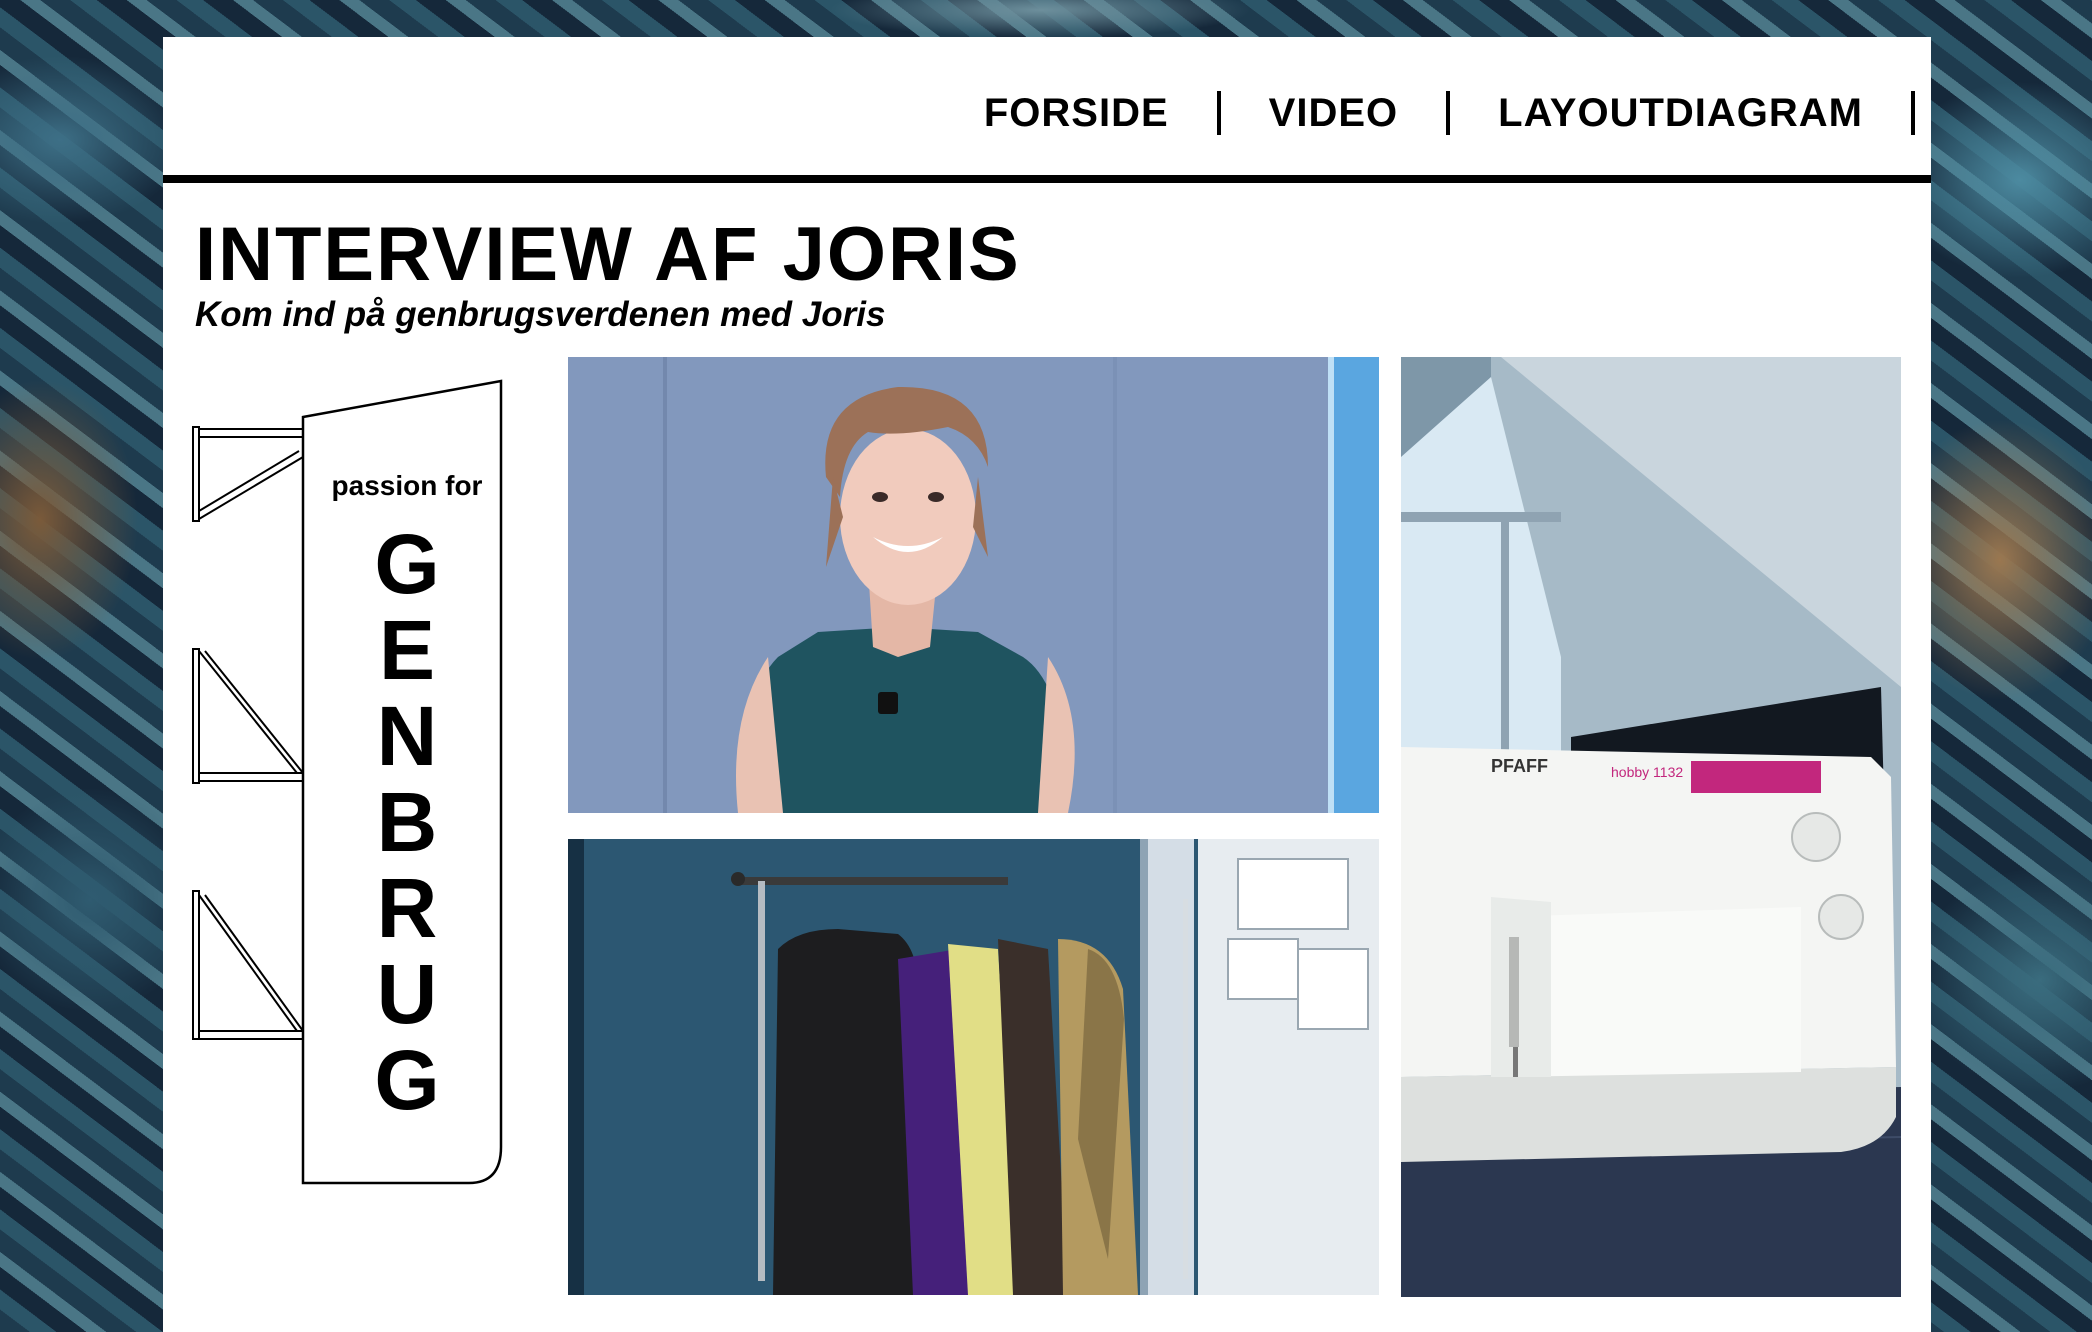 Image resolution: width=2092 pixels, height=1332 pixels. I want to click on sewing-brand-label: PFAFF, so click(1519, 766).